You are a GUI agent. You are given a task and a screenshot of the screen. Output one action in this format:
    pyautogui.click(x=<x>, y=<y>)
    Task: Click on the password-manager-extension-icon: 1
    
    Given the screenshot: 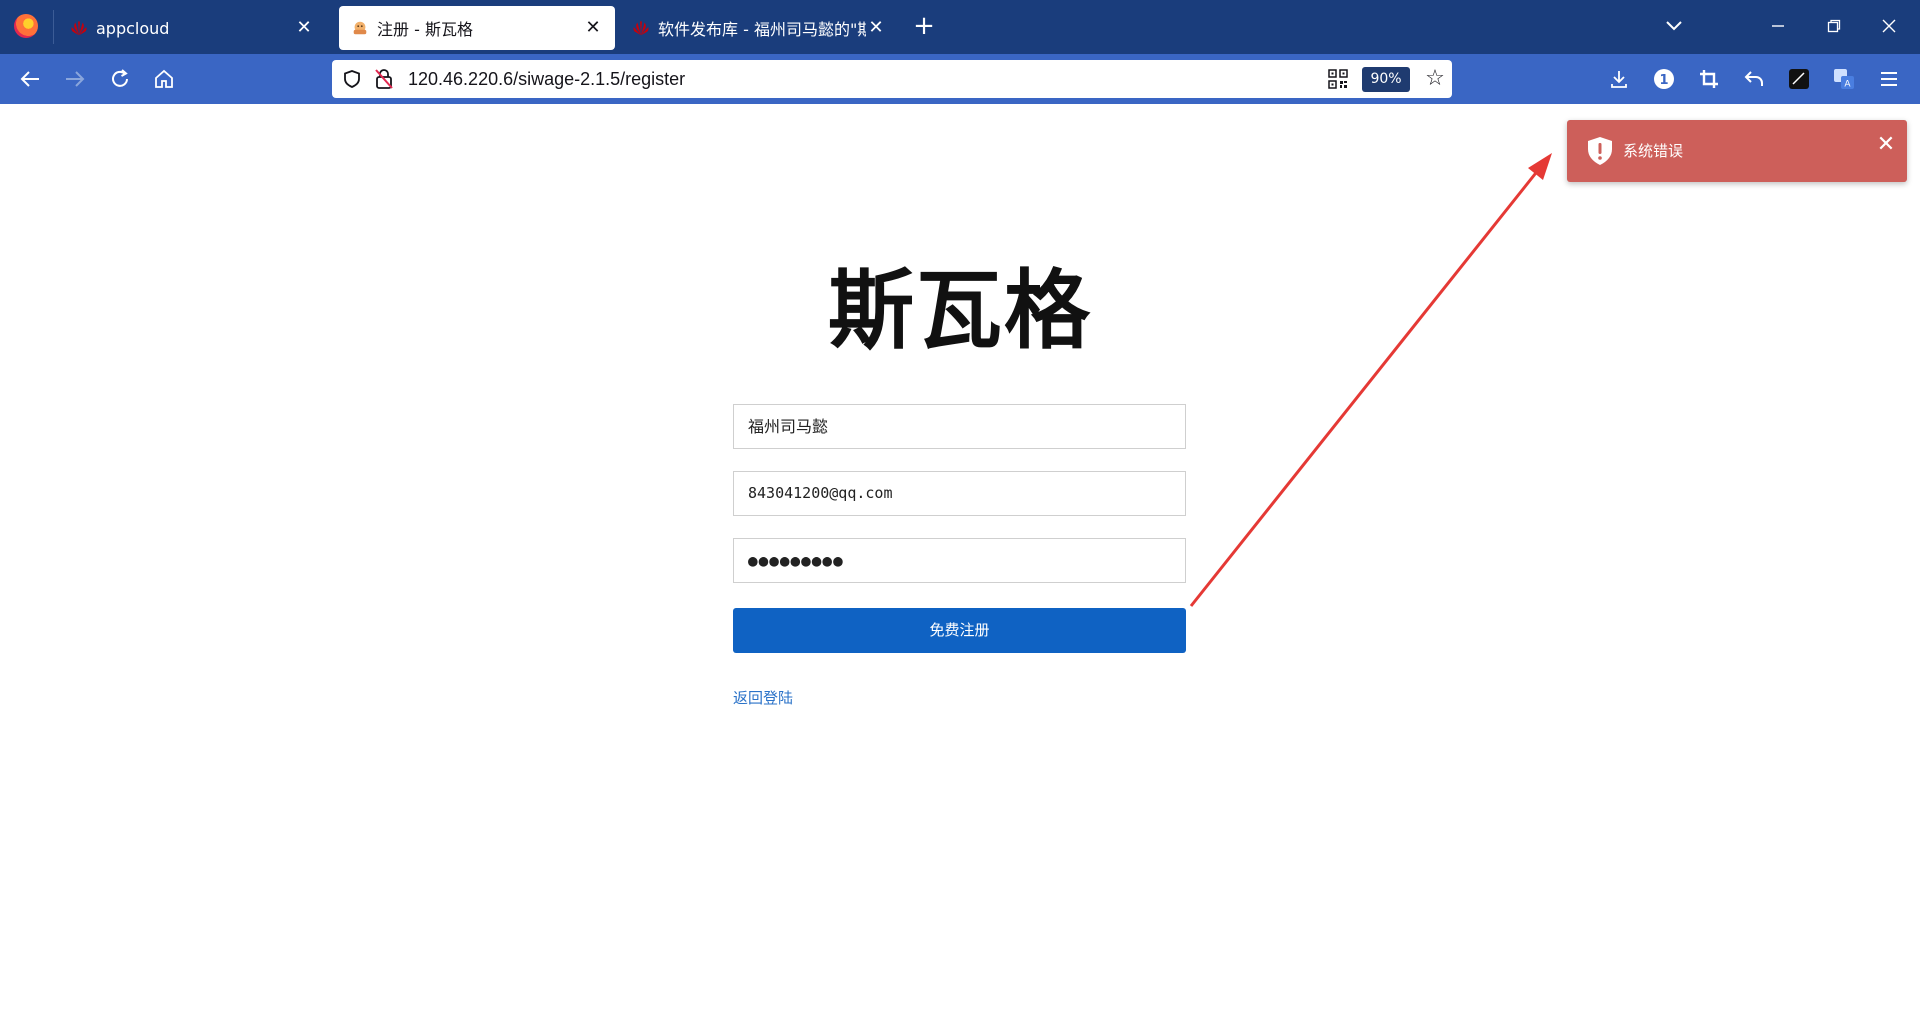 What is the action you would take?
    pyautogui.click(x=1664, y=79)
    